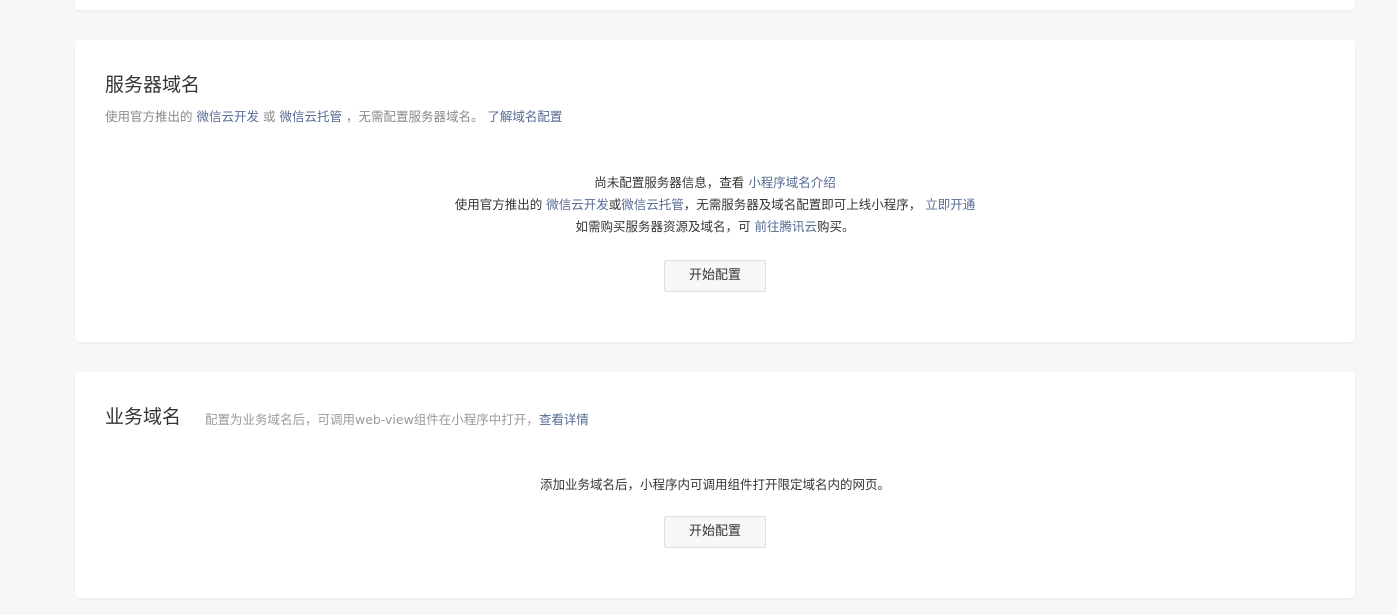 Image resolution: width=1397 pixels, height=615 pixels. What do you see at coordinates (715, 276) in the screenshot?
I see `server-start-config-button: 开始配置` at bounding box center [715, 276].